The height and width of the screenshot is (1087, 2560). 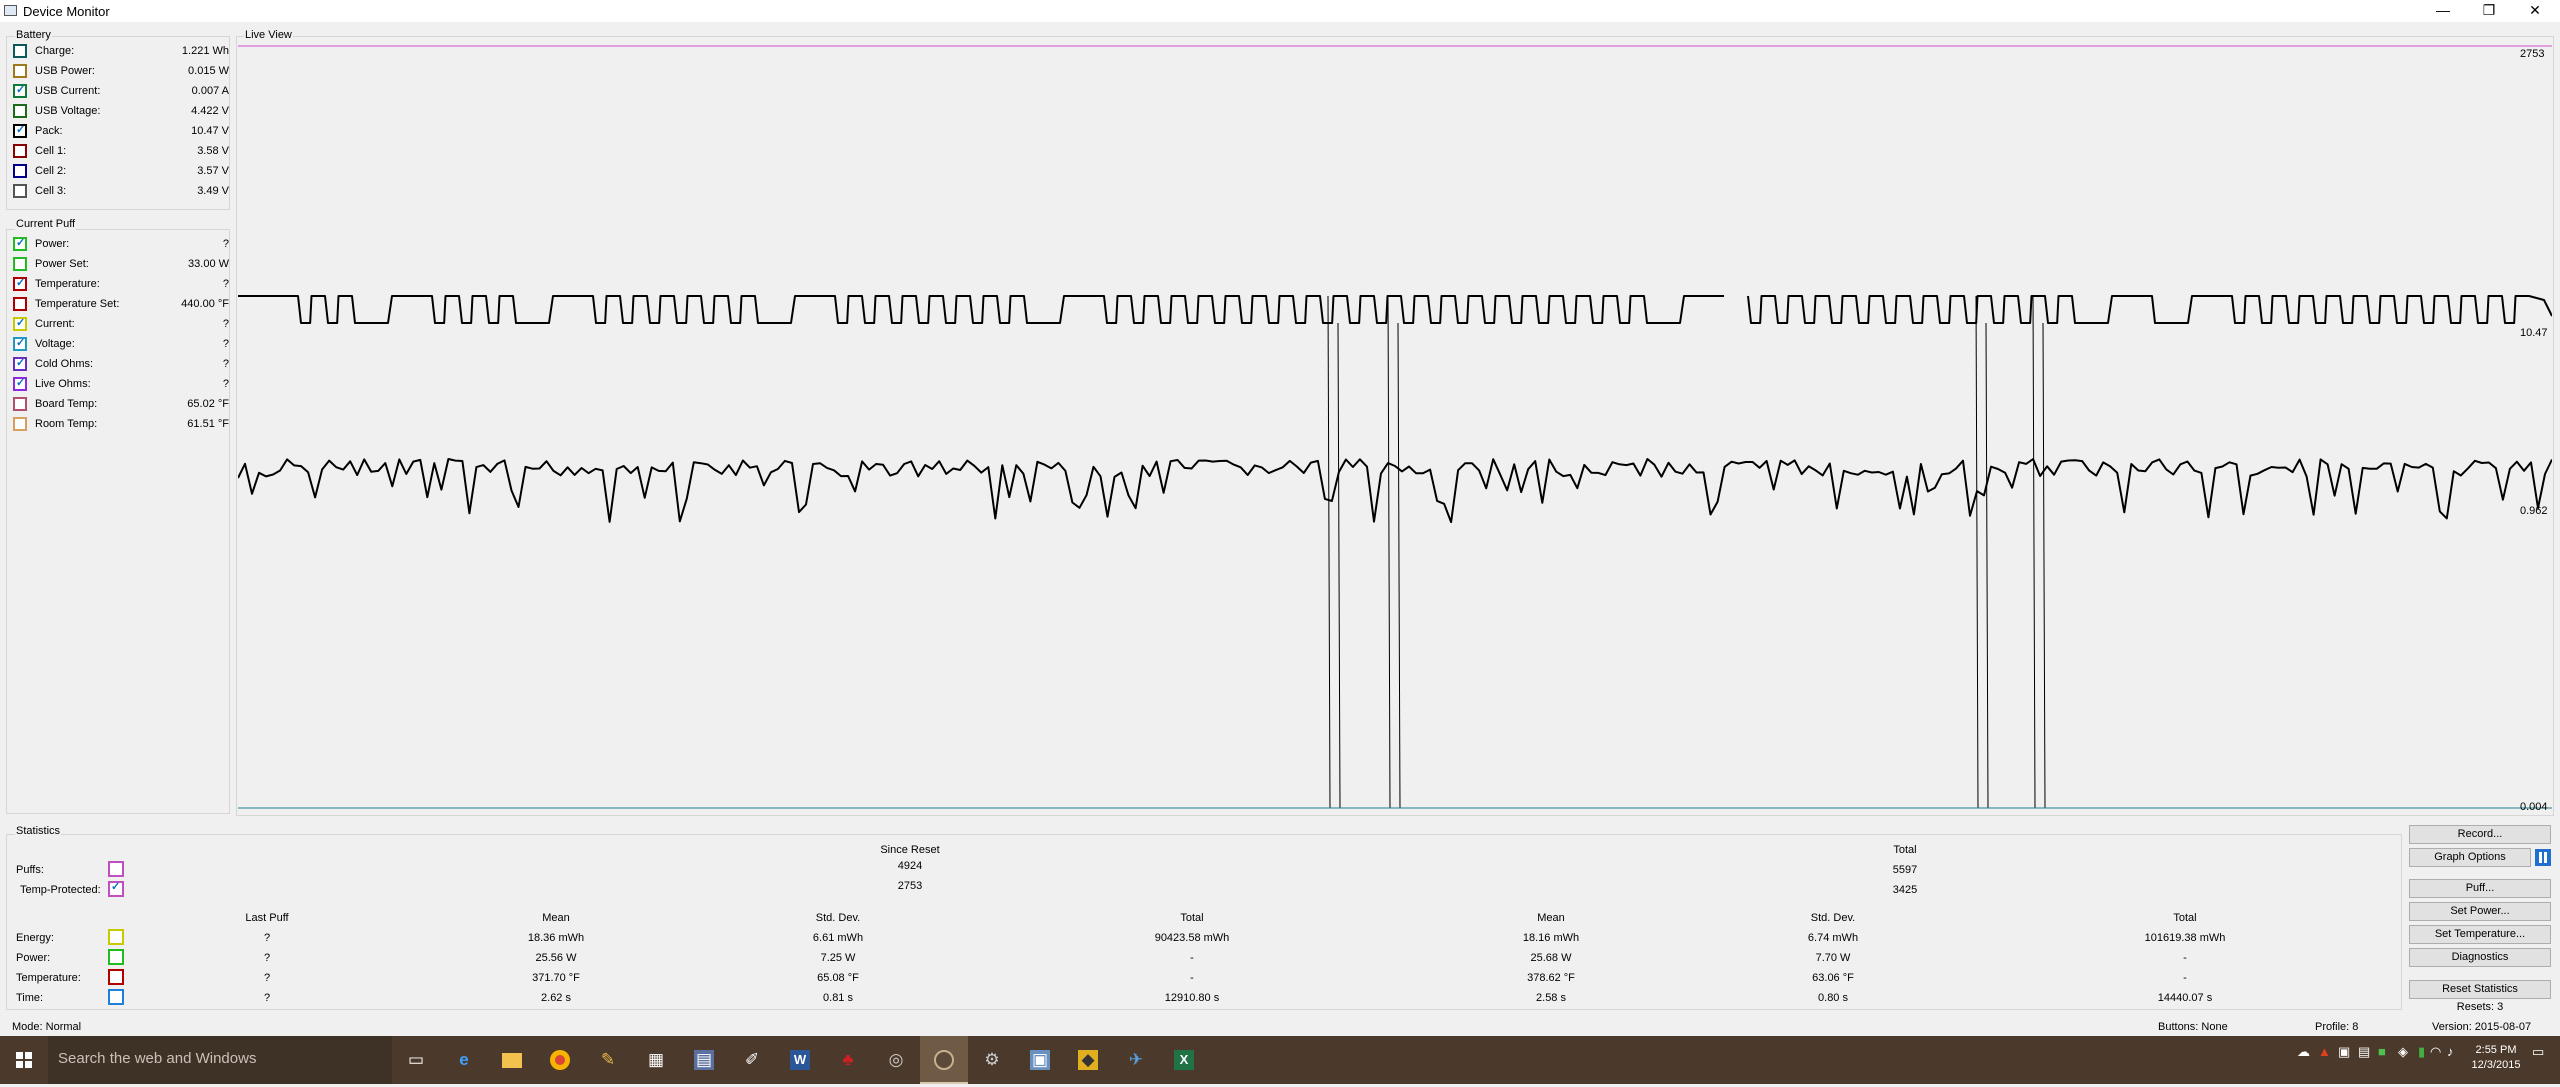 I want to click on app-icon, so click(x=10, y=10).